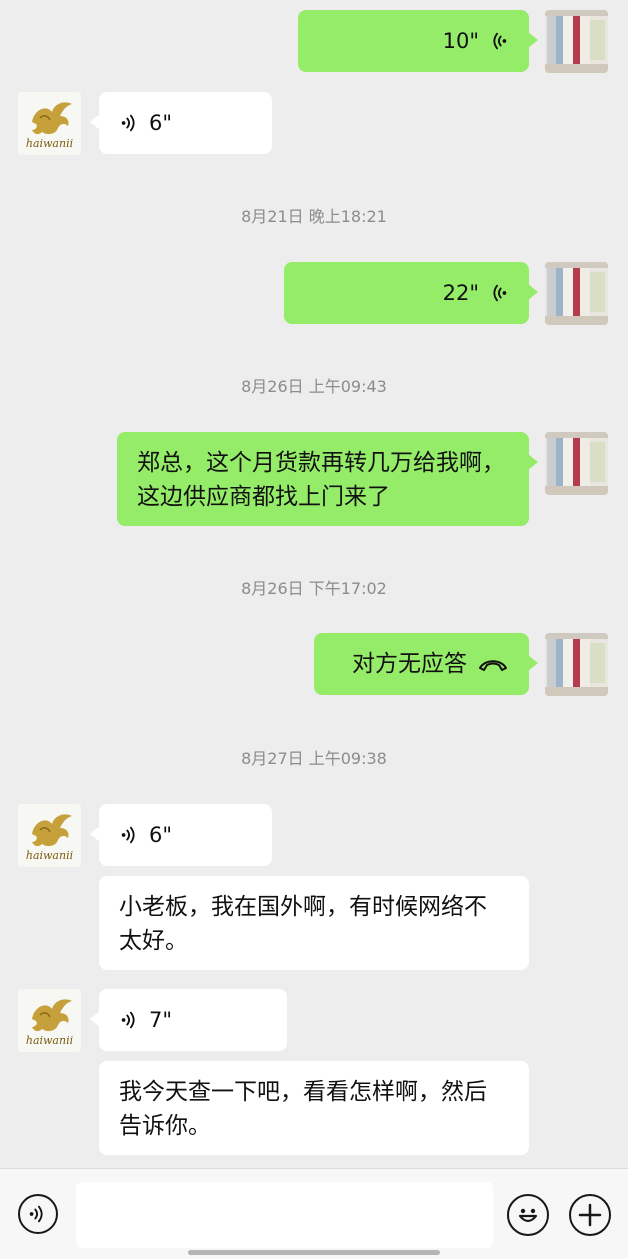 The height and width of the screenshot is (1259, 628). I want to click on plus-icon, so click(590, 1215).